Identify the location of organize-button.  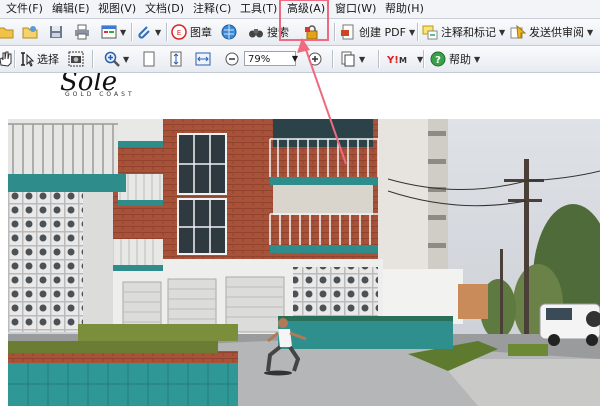
(30, 32).